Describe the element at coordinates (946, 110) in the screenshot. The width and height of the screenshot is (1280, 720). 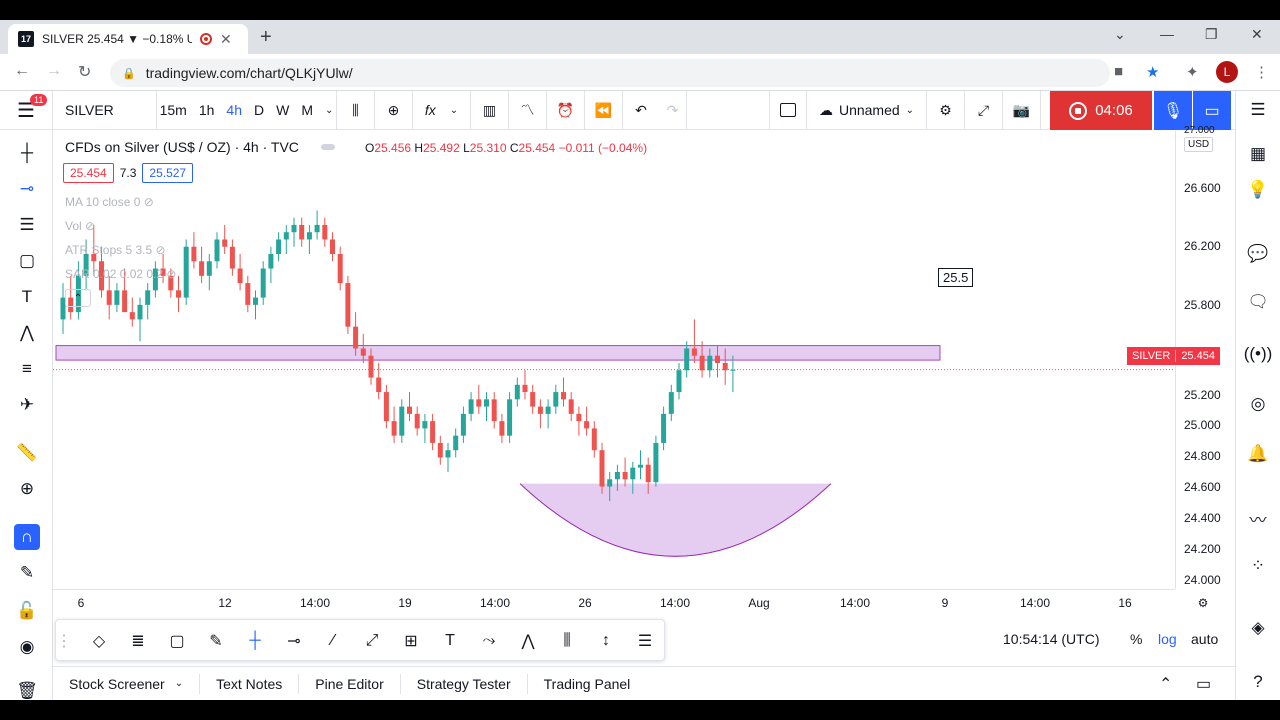
I see `settings-button: ⚙` at that location.